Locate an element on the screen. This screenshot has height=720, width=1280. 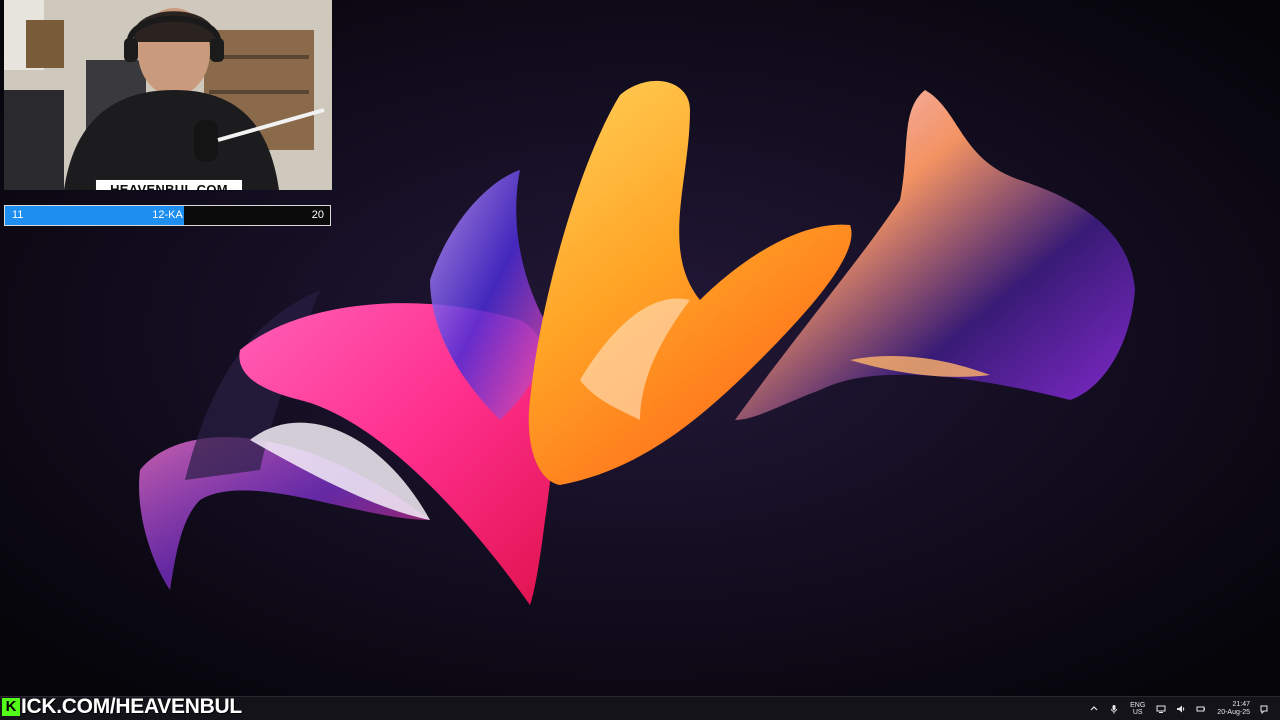
webcam-site-label: HEAVENBUL.COM is located at coordinates (169, 184).